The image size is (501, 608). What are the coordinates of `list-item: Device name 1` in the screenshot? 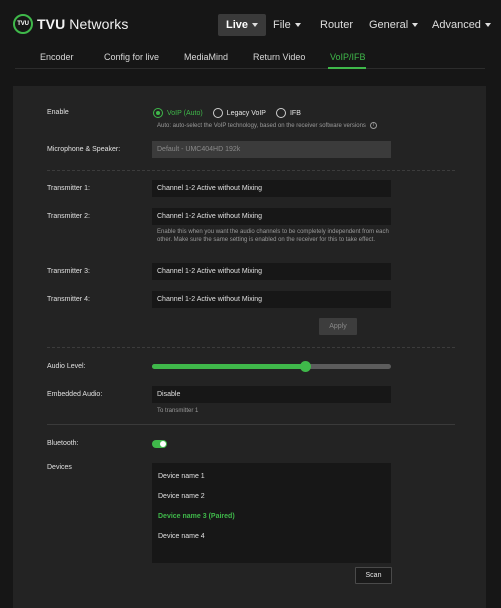 It's located at (181, 476).